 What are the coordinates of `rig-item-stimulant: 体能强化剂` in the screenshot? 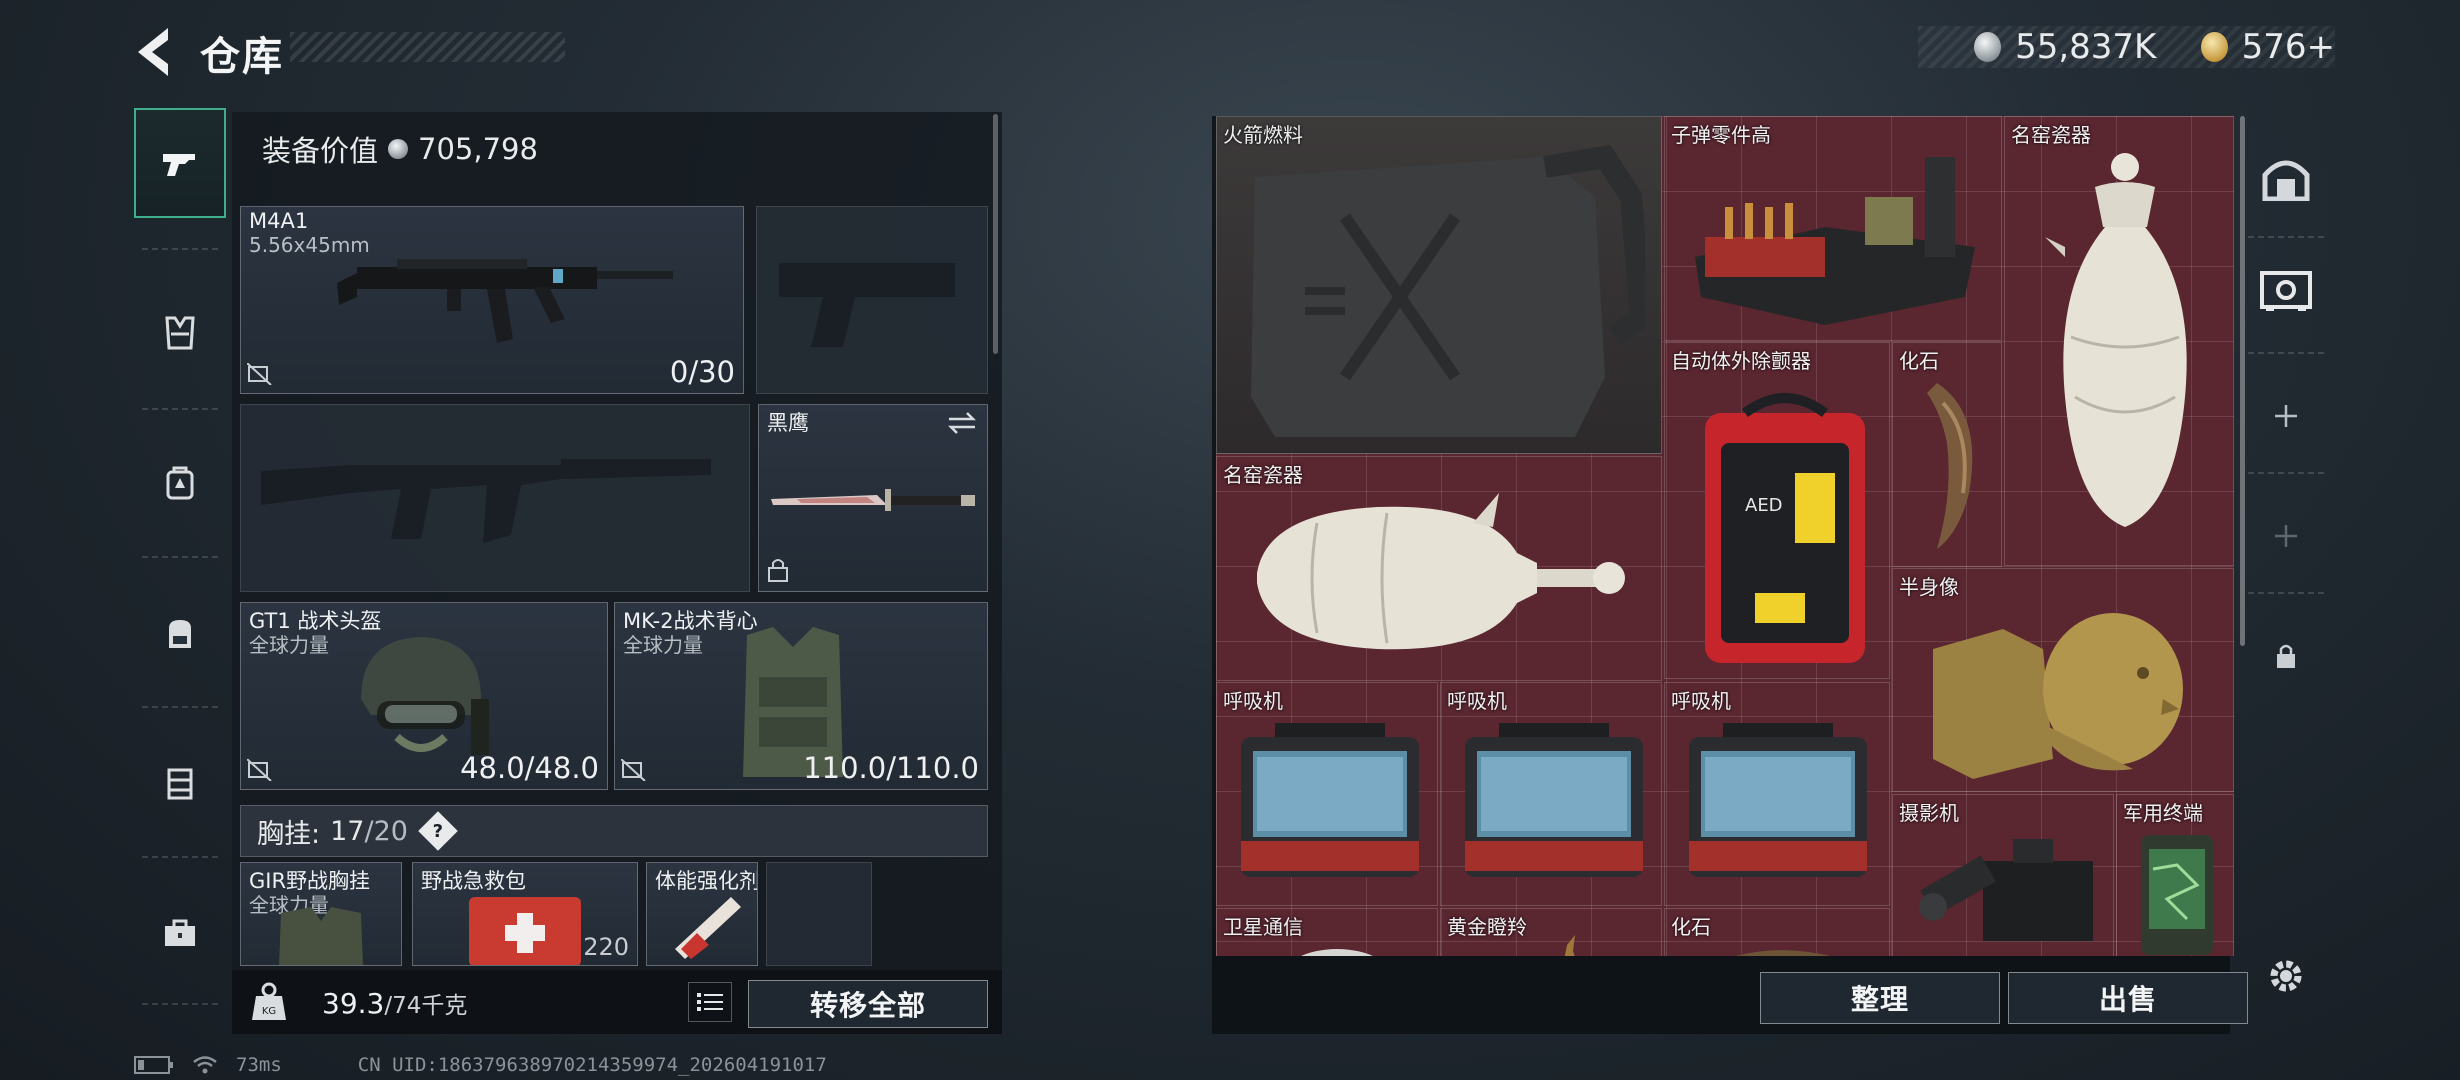 It's located at (702, 914).